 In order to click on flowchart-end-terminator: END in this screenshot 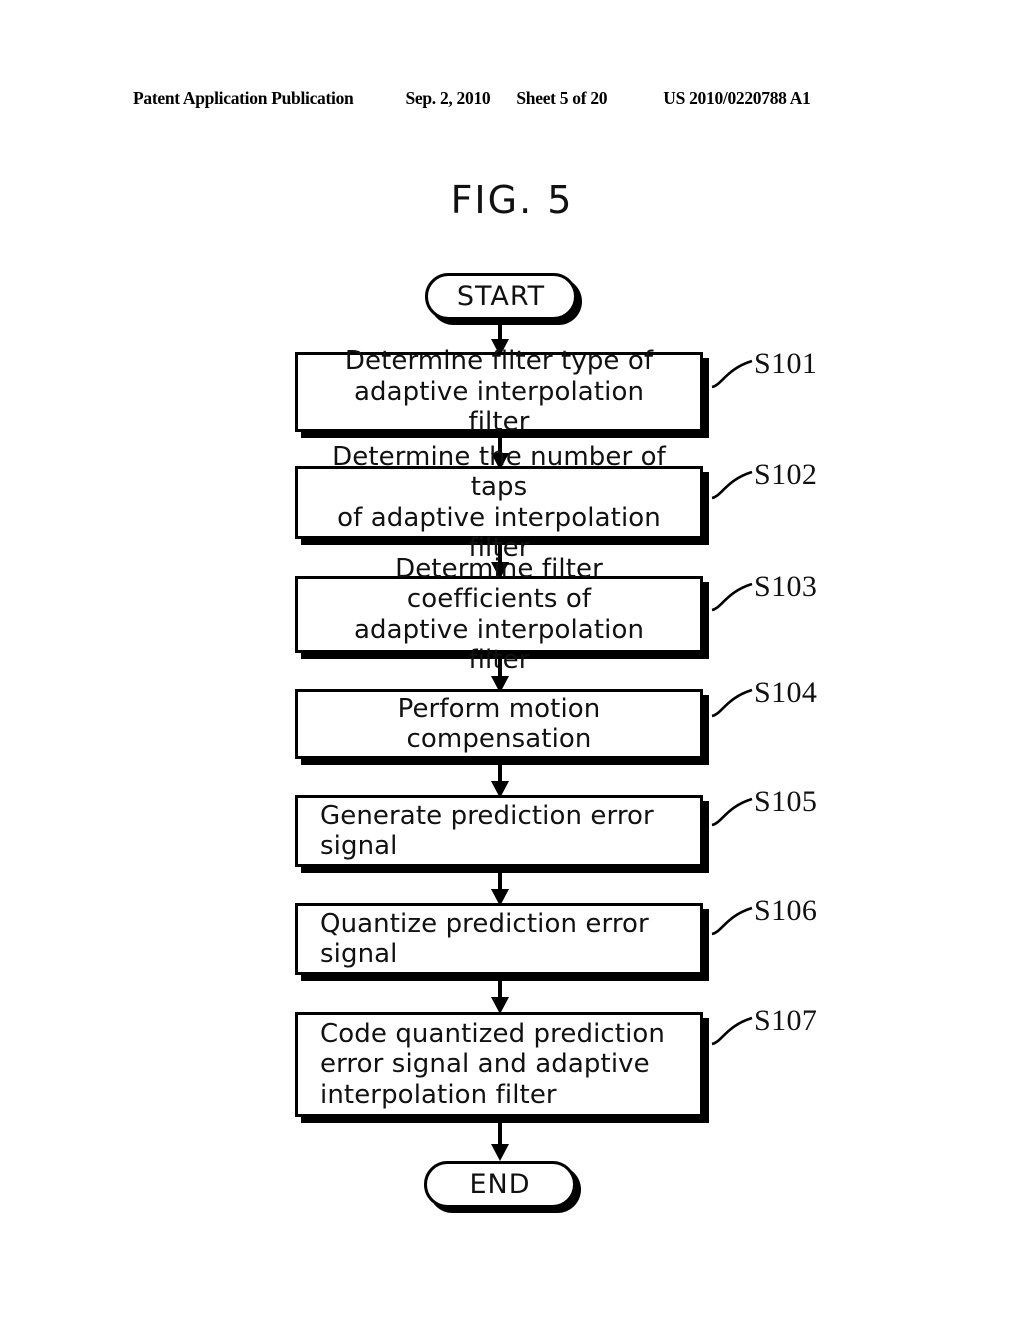, I will do `click(500, 1184)`.